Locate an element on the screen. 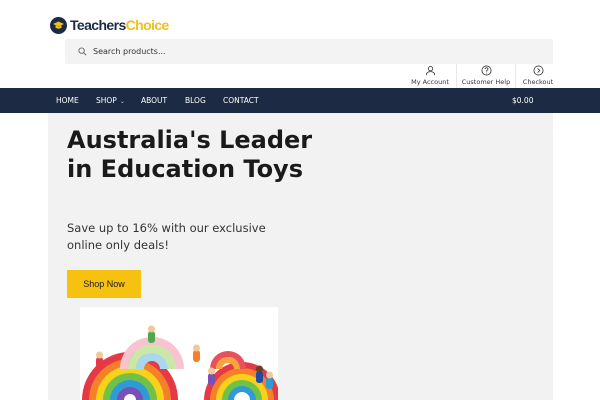 This screenshot has width=600, height=400. nav-label: BLOG is located at coordinates (195, 100).